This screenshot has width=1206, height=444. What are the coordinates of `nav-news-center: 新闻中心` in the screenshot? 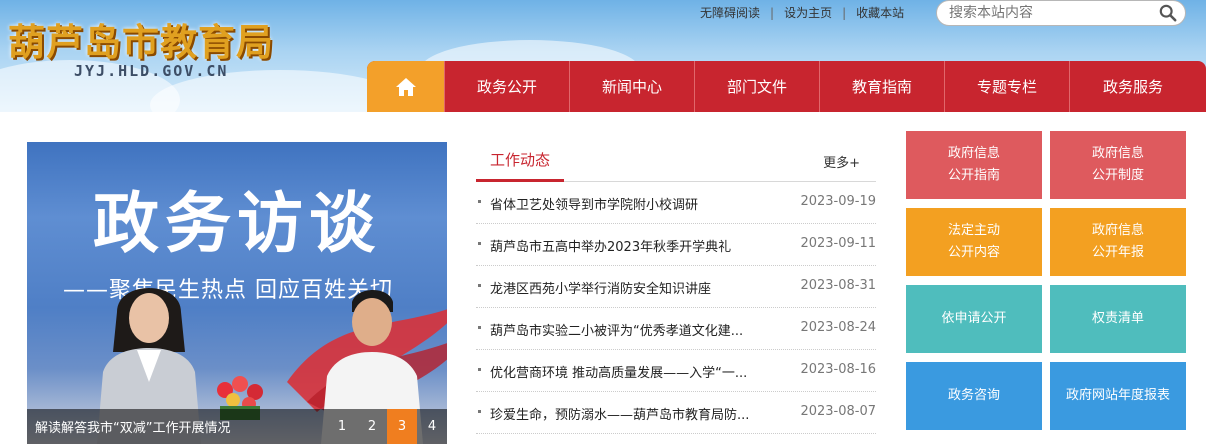 It's located at (632, 86).